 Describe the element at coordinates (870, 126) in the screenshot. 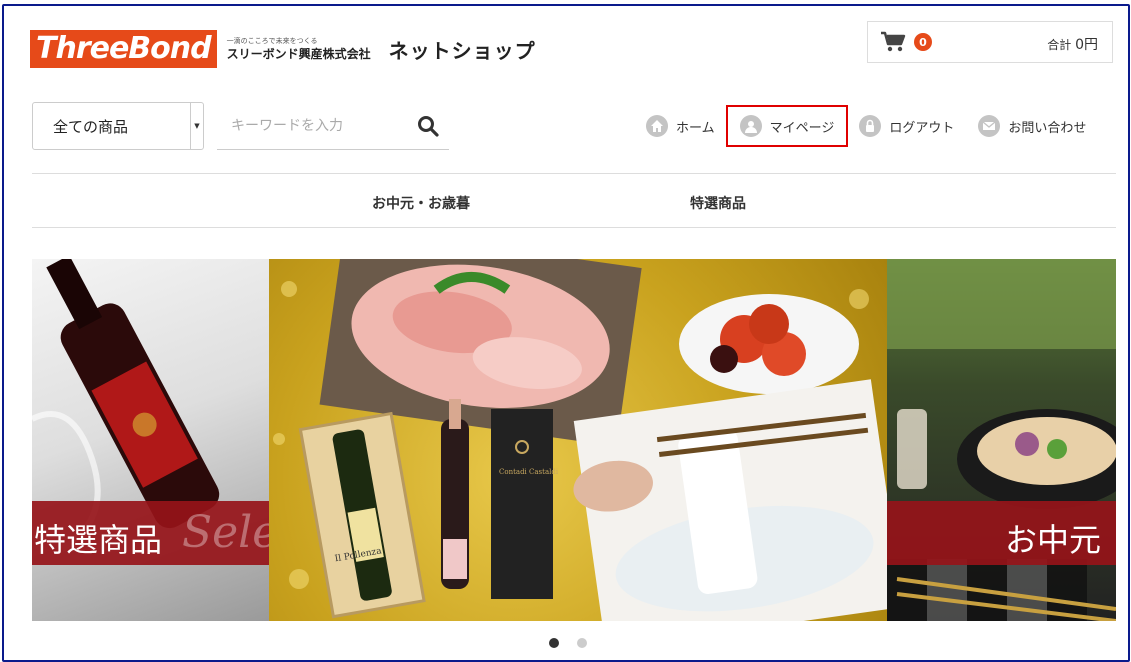

I see `lock-icon` at that location.